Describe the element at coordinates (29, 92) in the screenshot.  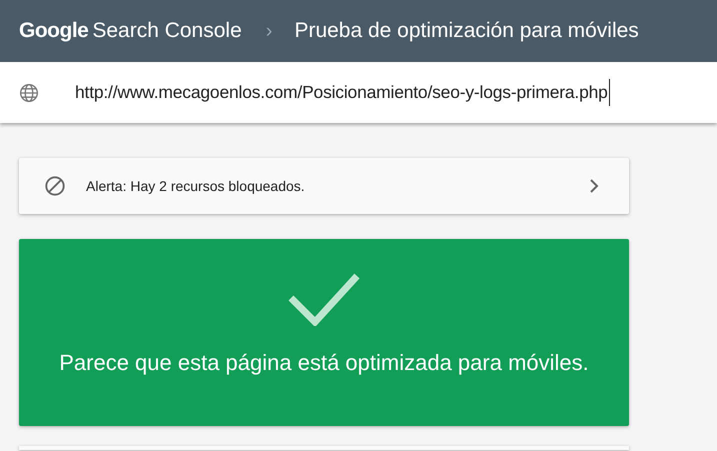
I see `globe-icon` at that location.